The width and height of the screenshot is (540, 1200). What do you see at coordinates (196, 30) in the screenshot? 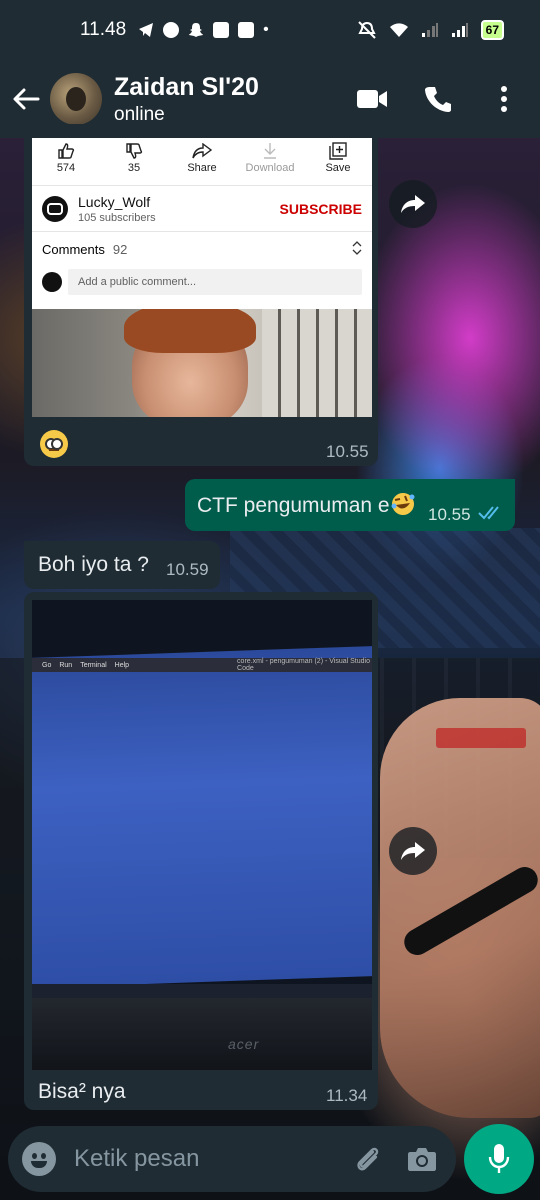
I see `snapchat-icon` at bounding box center [196, 30].